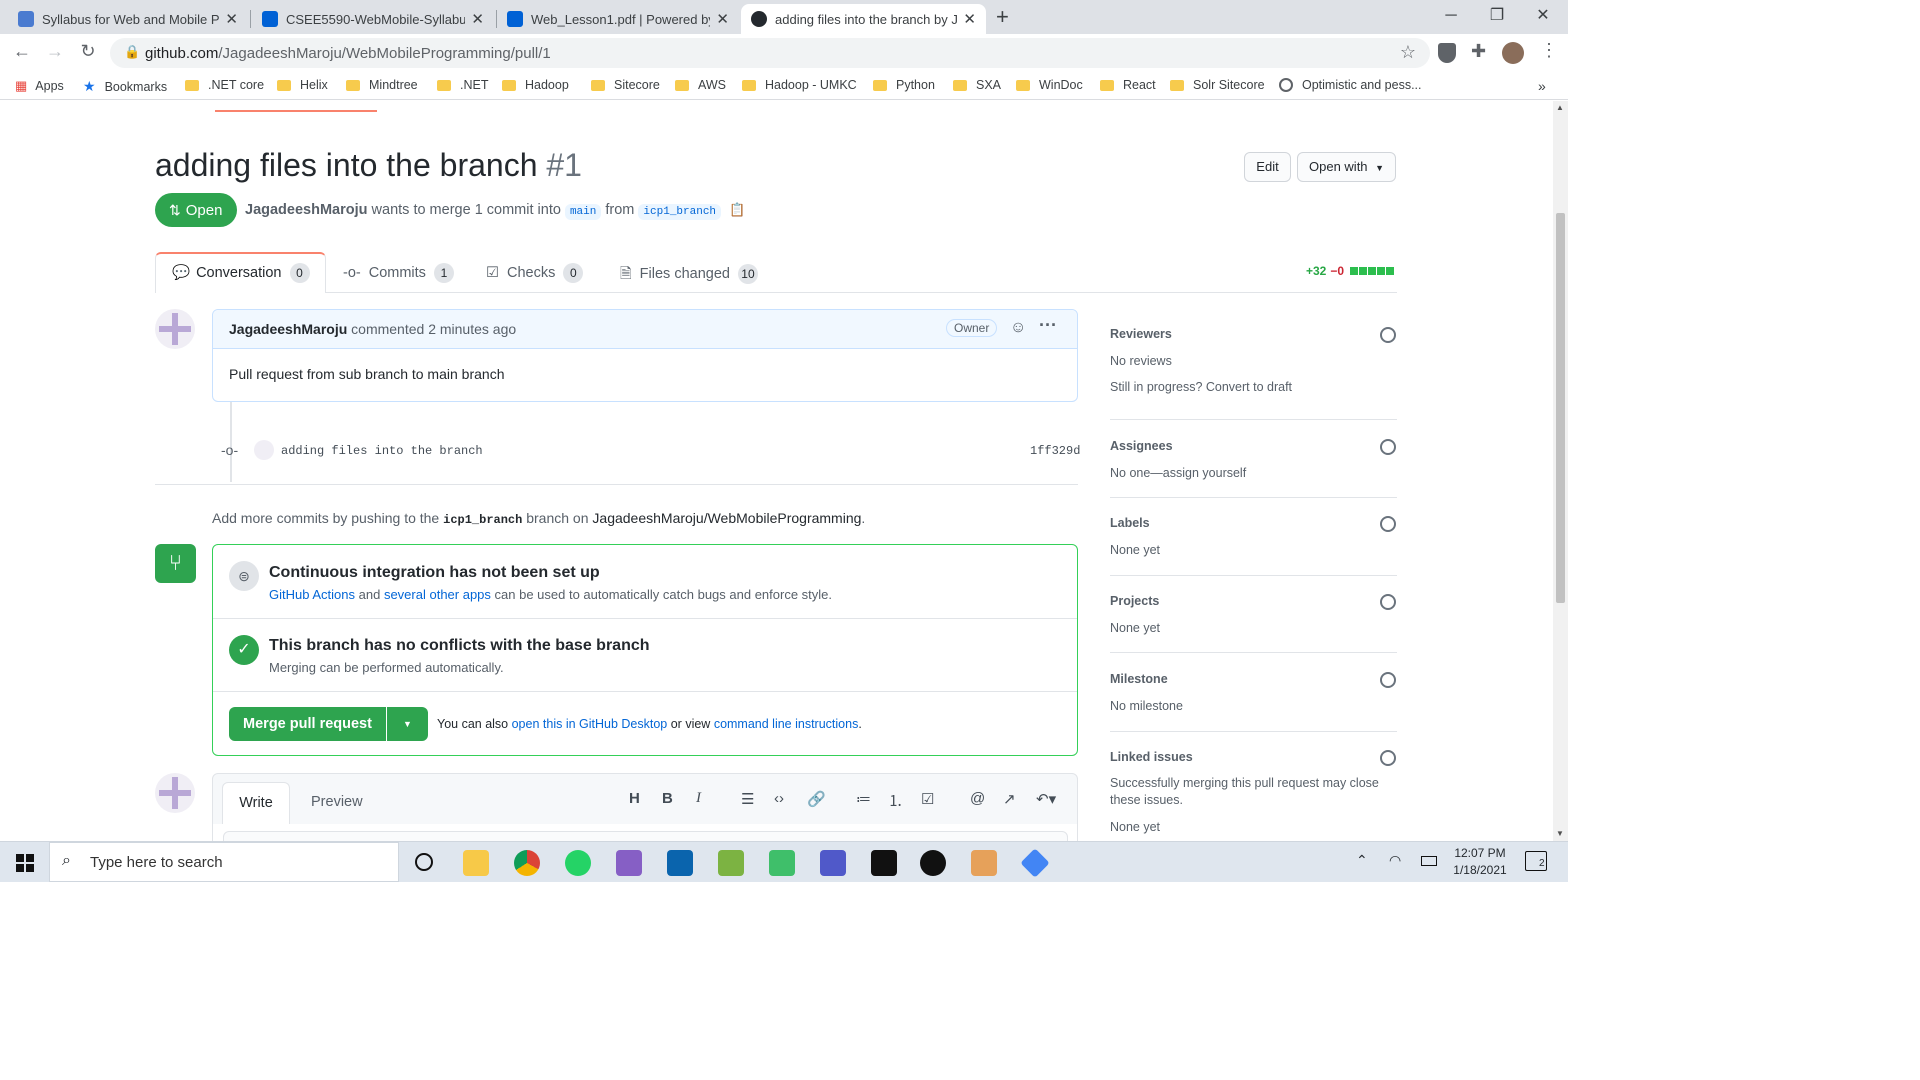 The width and height of the screenshot is (1920, 1080). I want to click on bookmark-folder: .NET, so click(462, 85).